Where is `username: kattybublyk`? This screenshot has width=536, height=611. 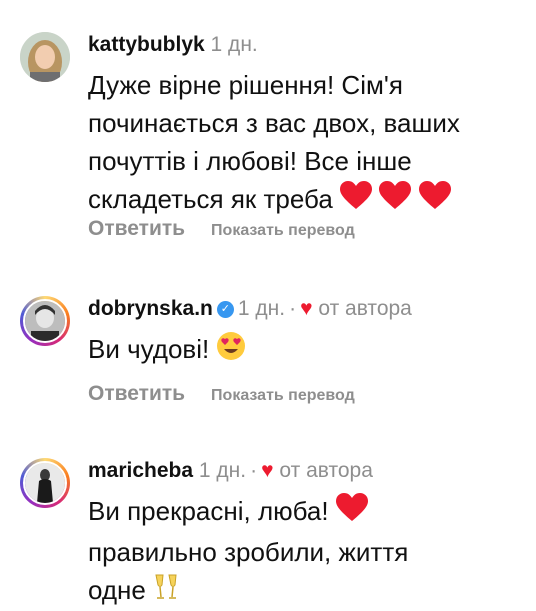
username: kattybublyk is located at coordinates (146, 44).